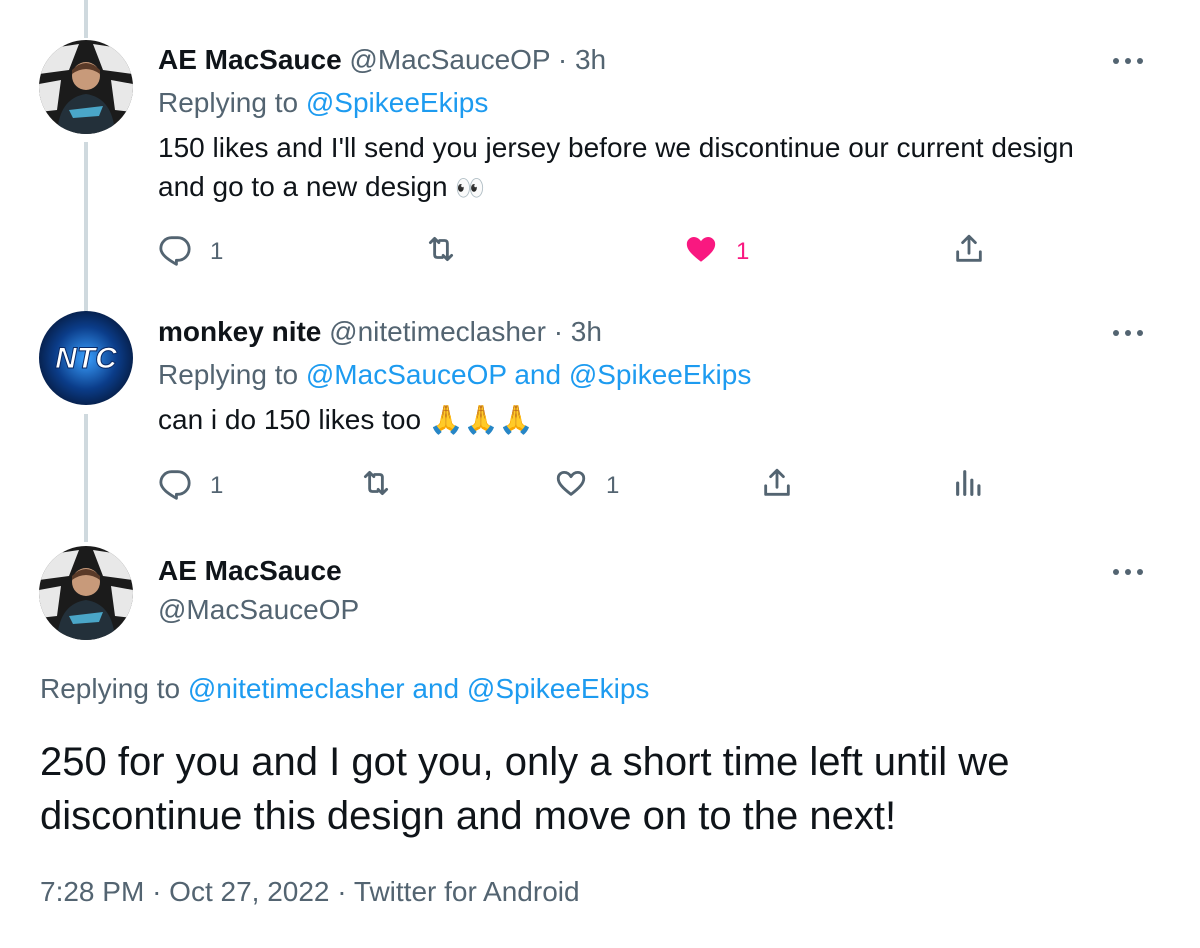 The width and height of the screenshot is (1200, 948). I want to click on tweet-text-line-1: can i do 150 likes too 🙏🙏🙏, so click(345, 420).